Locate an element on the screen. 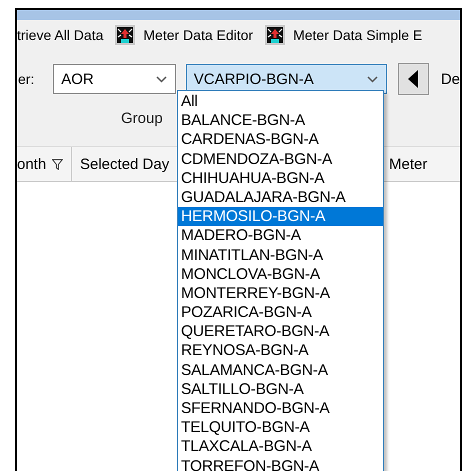 This screenshot has height=471, width=468. dropdown-item: SFERNANDO-BGN-A is located at coordinates (280, 408).